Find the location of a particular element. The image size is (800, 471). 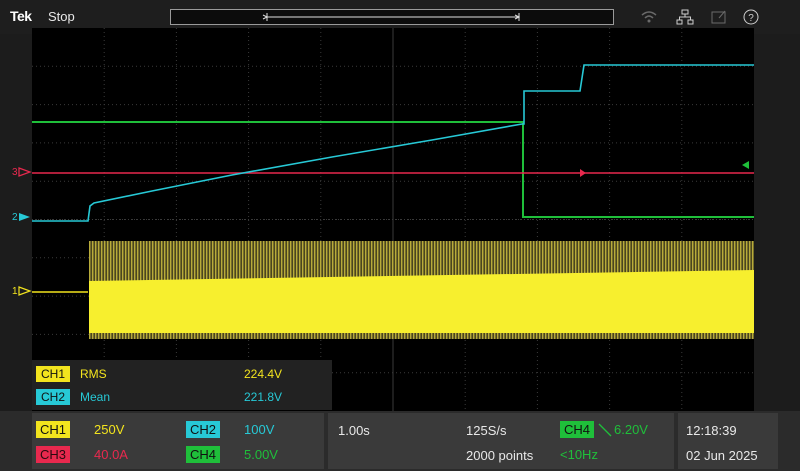

measurement-channel-badge: CH1 is located at coordinates (53, 374).